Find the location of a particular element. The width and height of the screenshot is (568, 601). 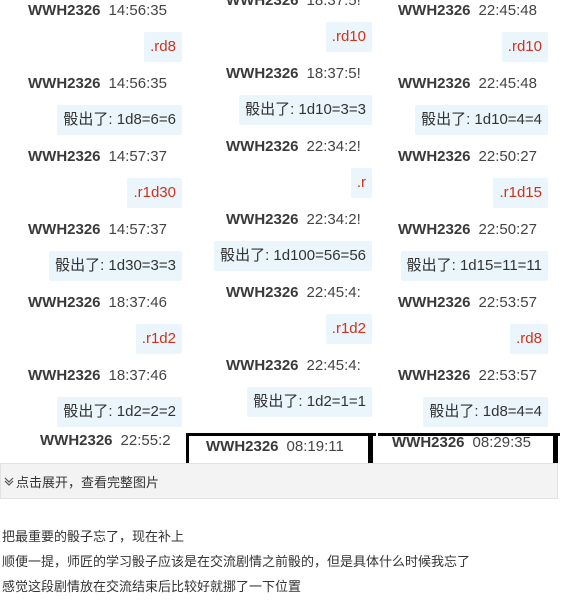

expand-image-button: 点击展开，查看完整图片 is located at coordinates (279, 481).